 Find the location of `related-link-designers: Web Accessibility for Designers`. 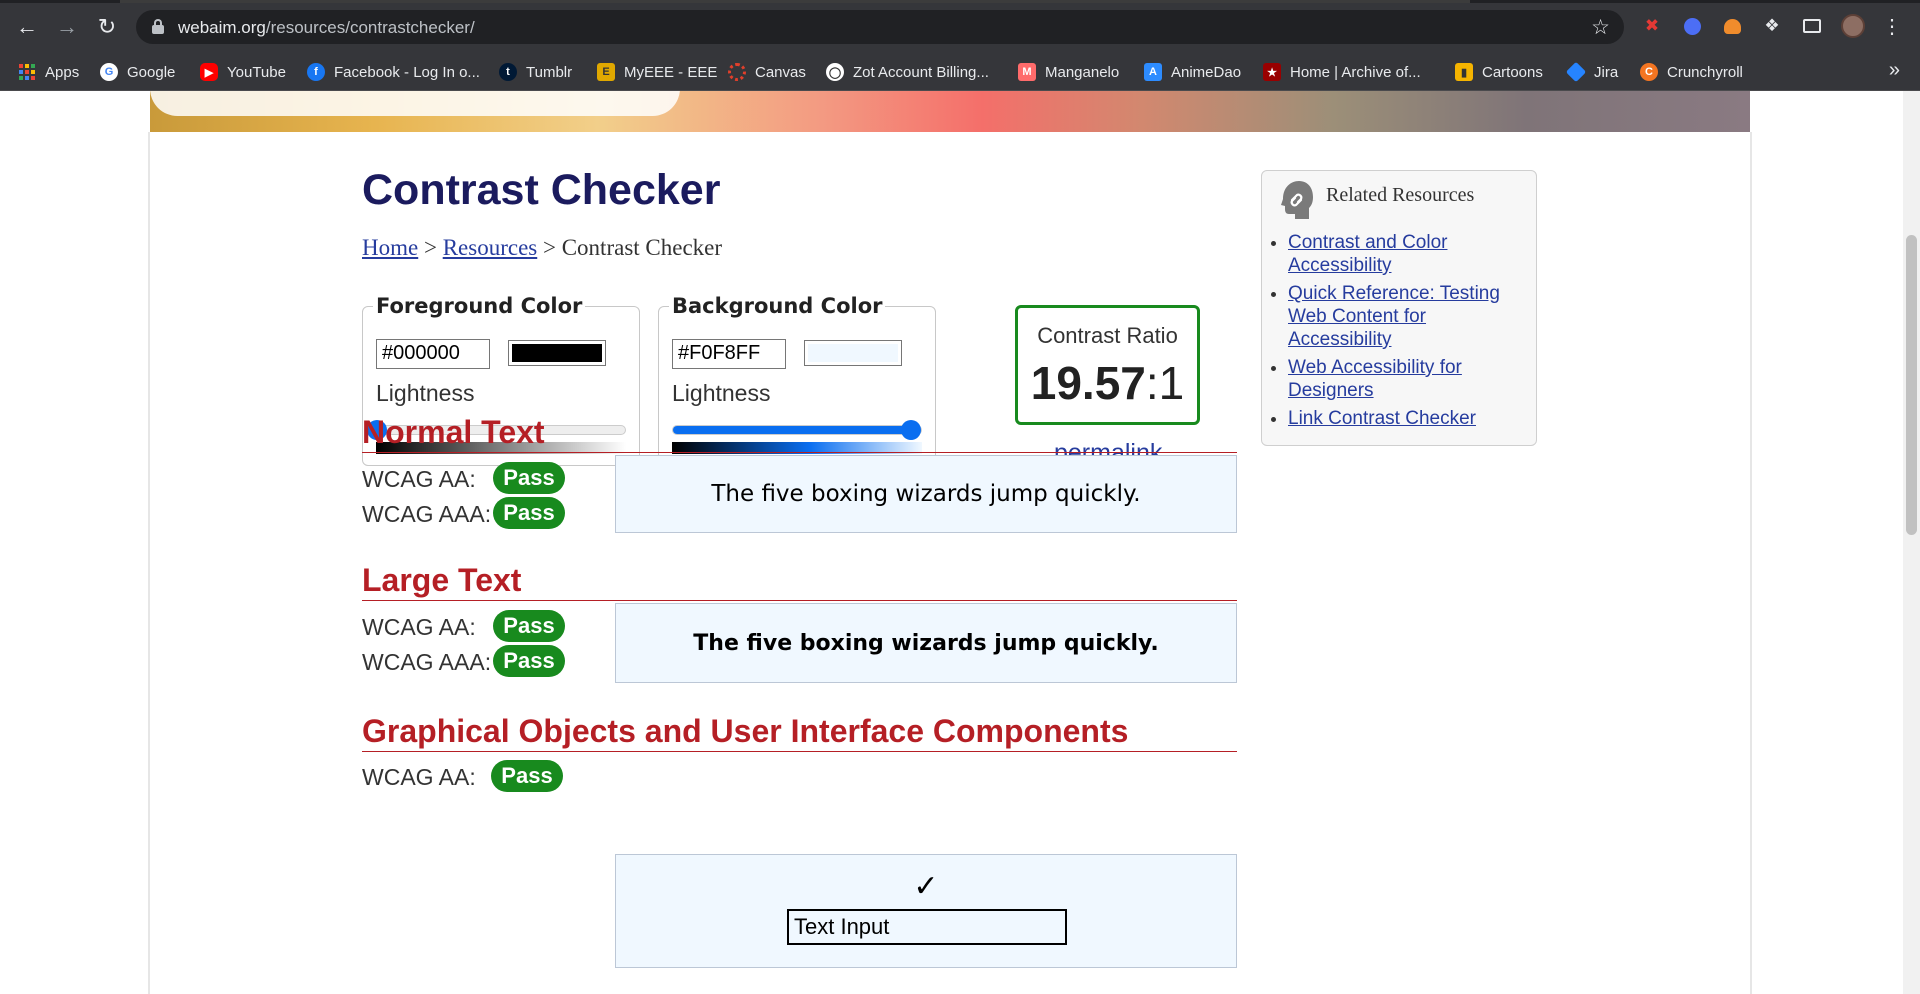

related-link-designers: Web Accessibility for Designers is located at coordinates (1375, 379).